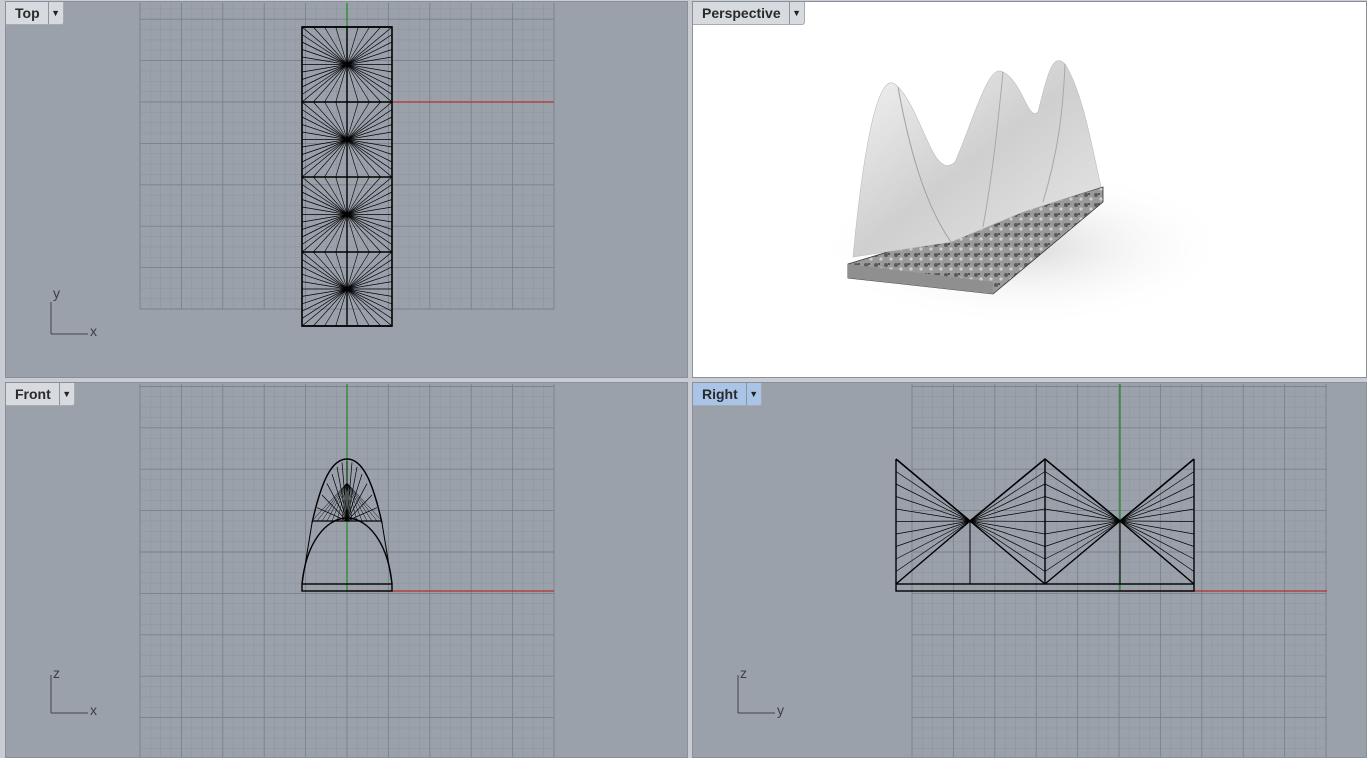 Image resolution: width=1367 pixels, height=758 pixels. I want to click on viewport-title: Perspective, so click(741, 13).